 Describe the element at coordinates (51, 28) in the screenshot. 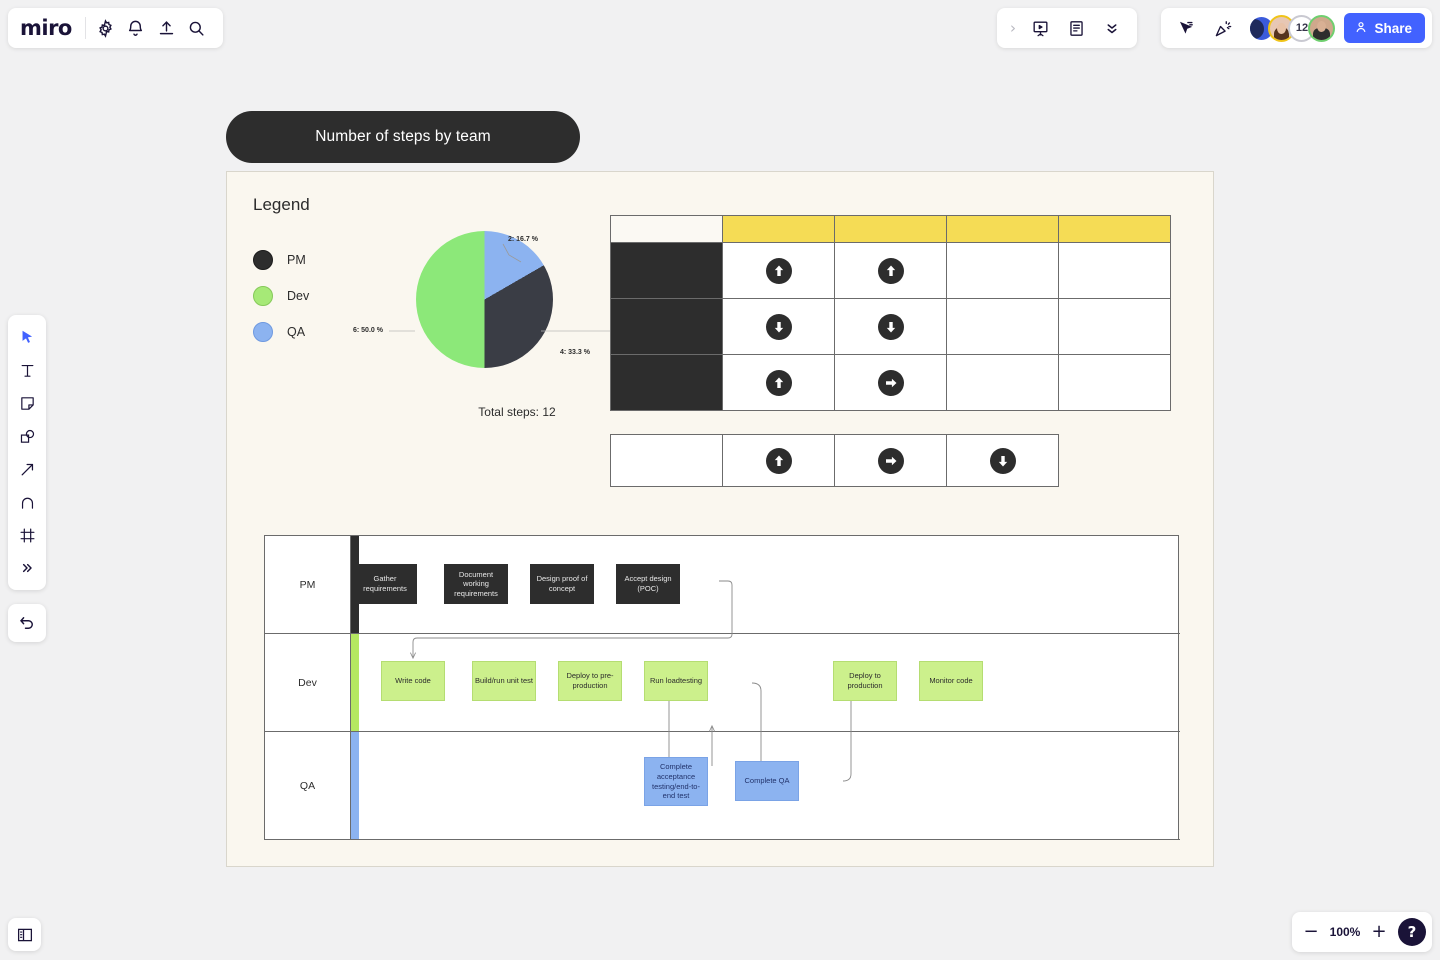

I see `miro-logo: miro` at that location.